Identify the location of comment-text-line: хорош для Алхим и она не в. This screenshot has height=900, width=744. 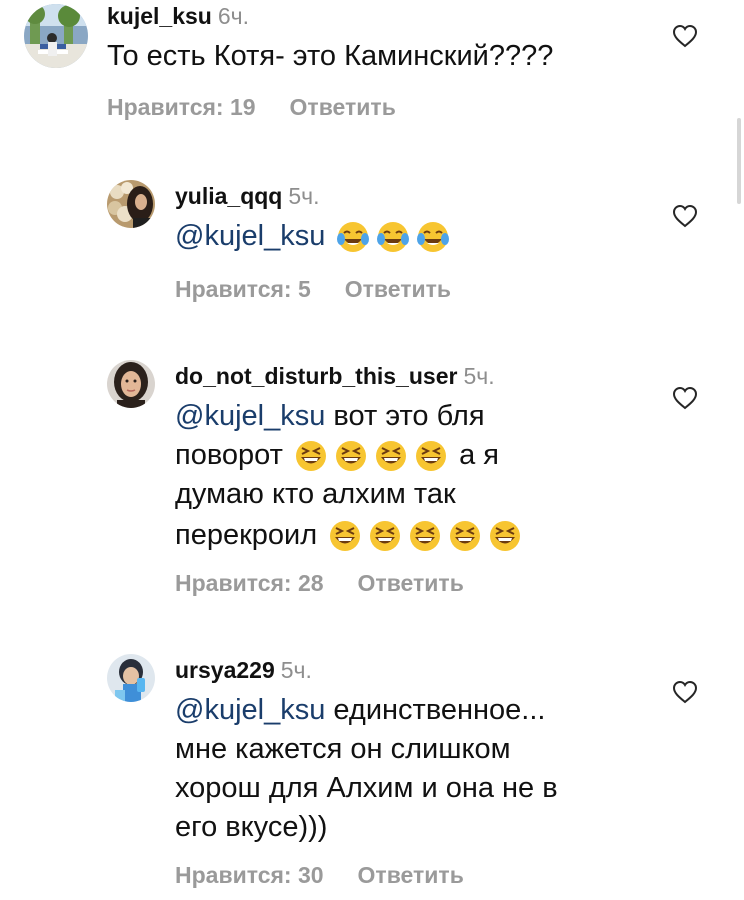
(366, 788).